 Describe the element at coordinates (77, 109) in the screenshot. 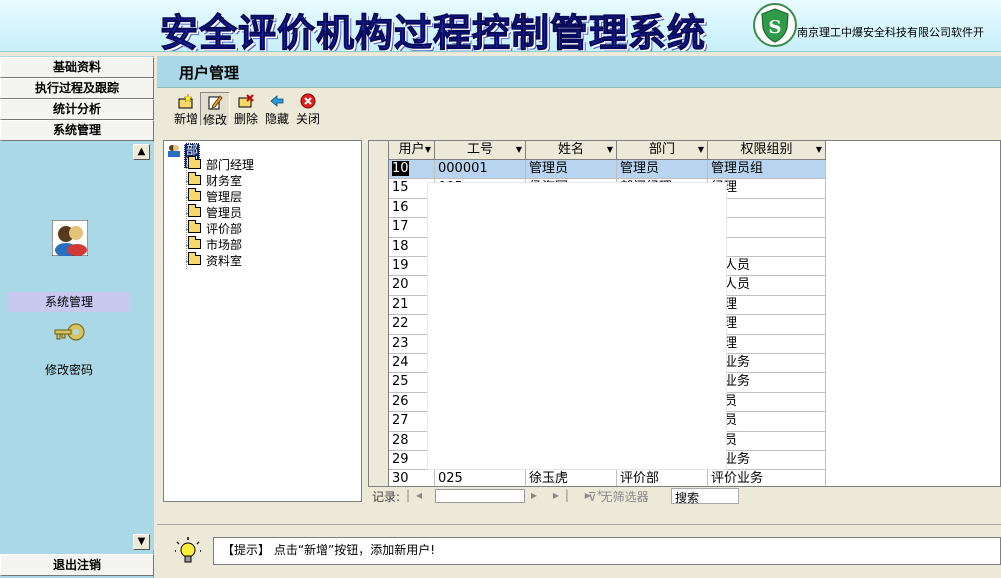

I see `nav-button-statistics: 统计分析` at that location.